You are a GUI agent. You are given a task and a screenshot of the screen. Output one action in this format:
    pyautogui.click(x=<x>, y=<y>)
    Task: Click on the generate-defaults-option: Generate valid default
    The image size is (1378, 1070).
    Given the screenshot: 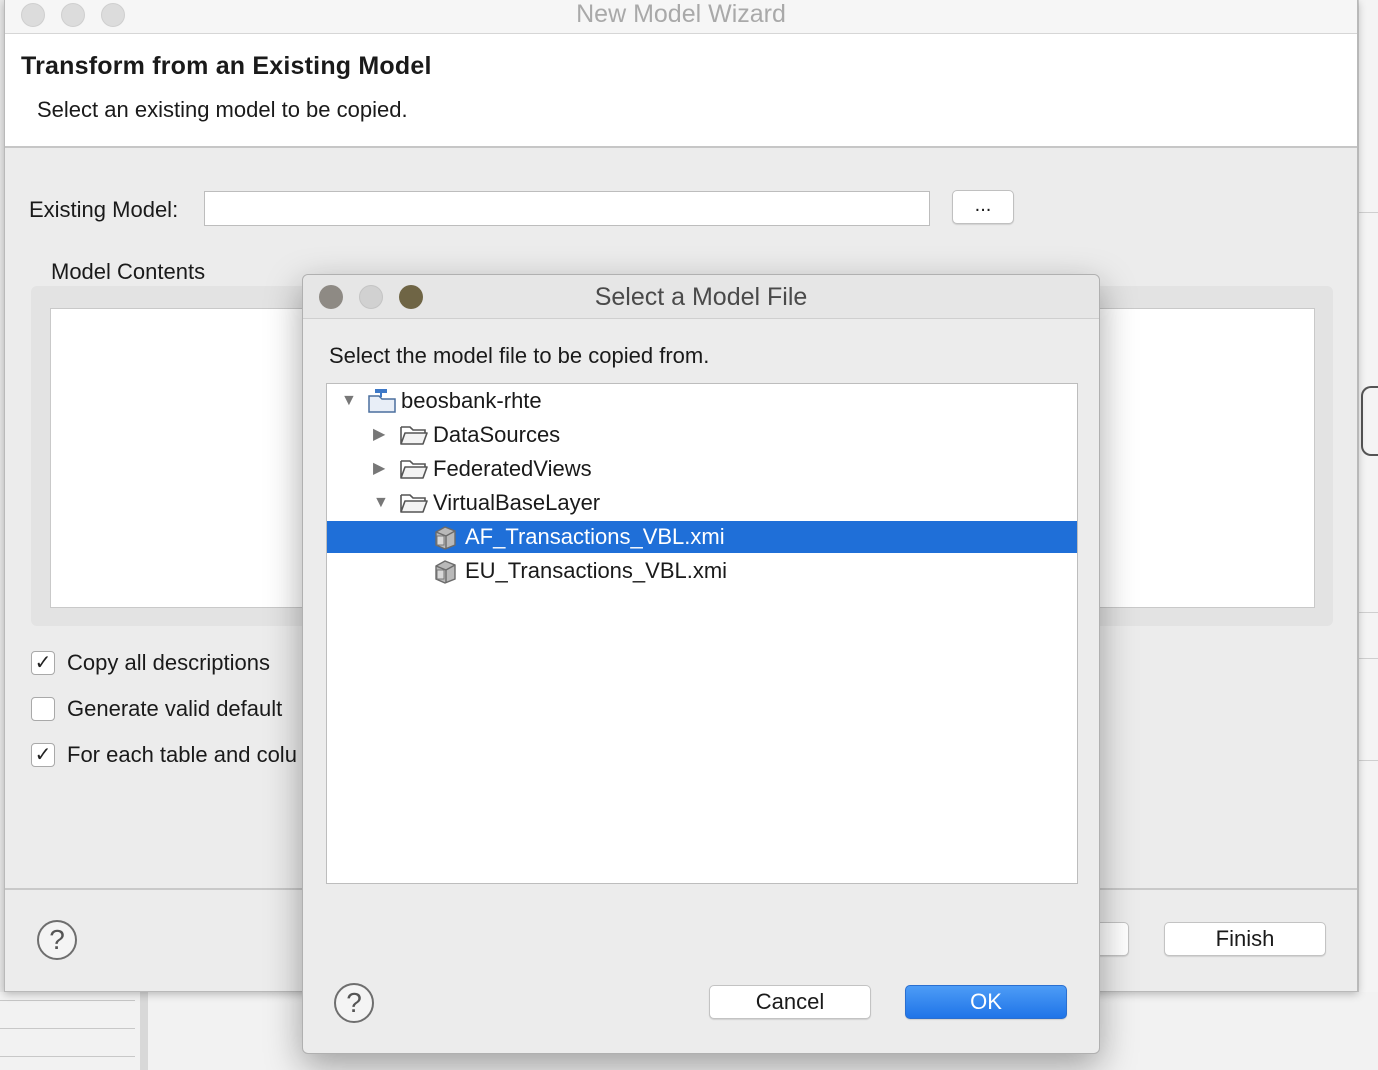 What is the action you would take?
    pyautogui.click(x=156, y=709)
    